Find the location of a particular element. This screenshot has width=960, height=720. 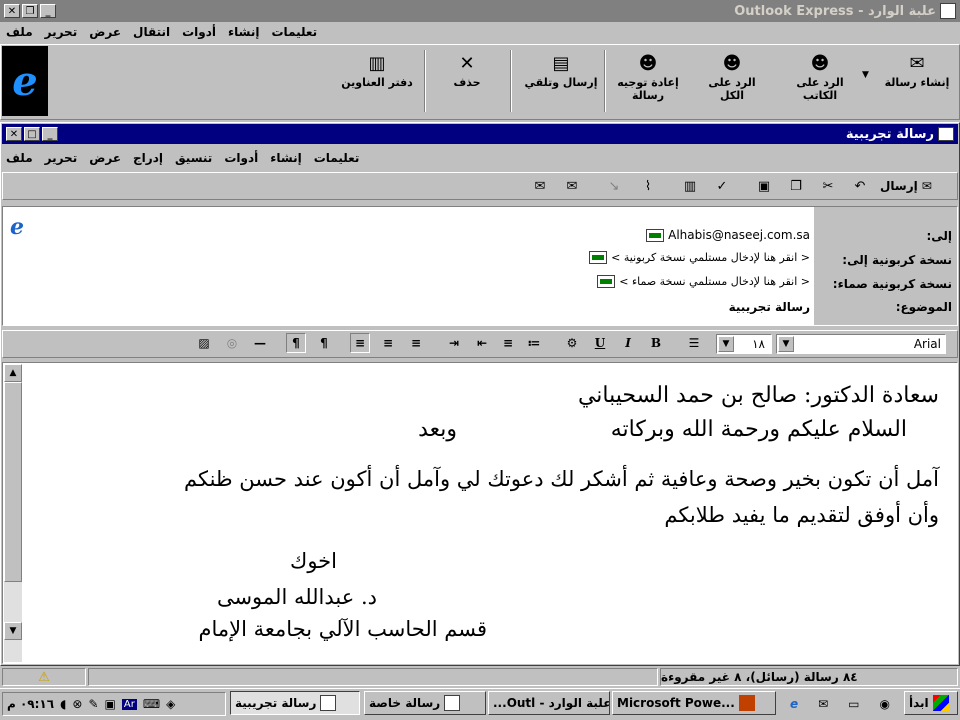

address-book-small-icon: ▥ is located at coordinates (690, 186).